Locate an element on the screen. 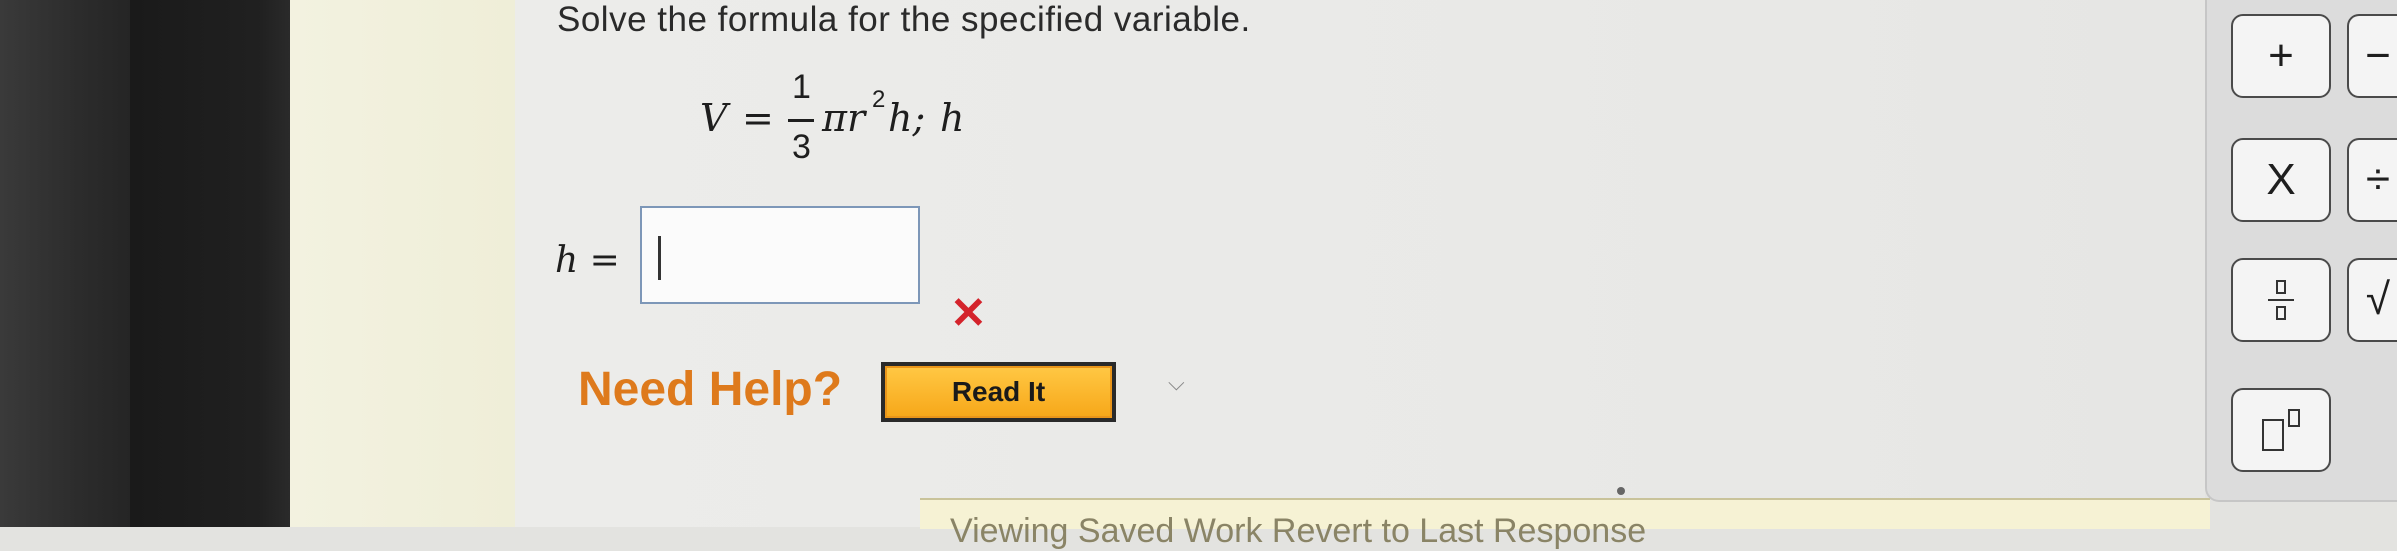 Image resolution: width=2397 pixels, height=551 pixels. fraction-denominator: 3 is located at coordinates (801, 147).